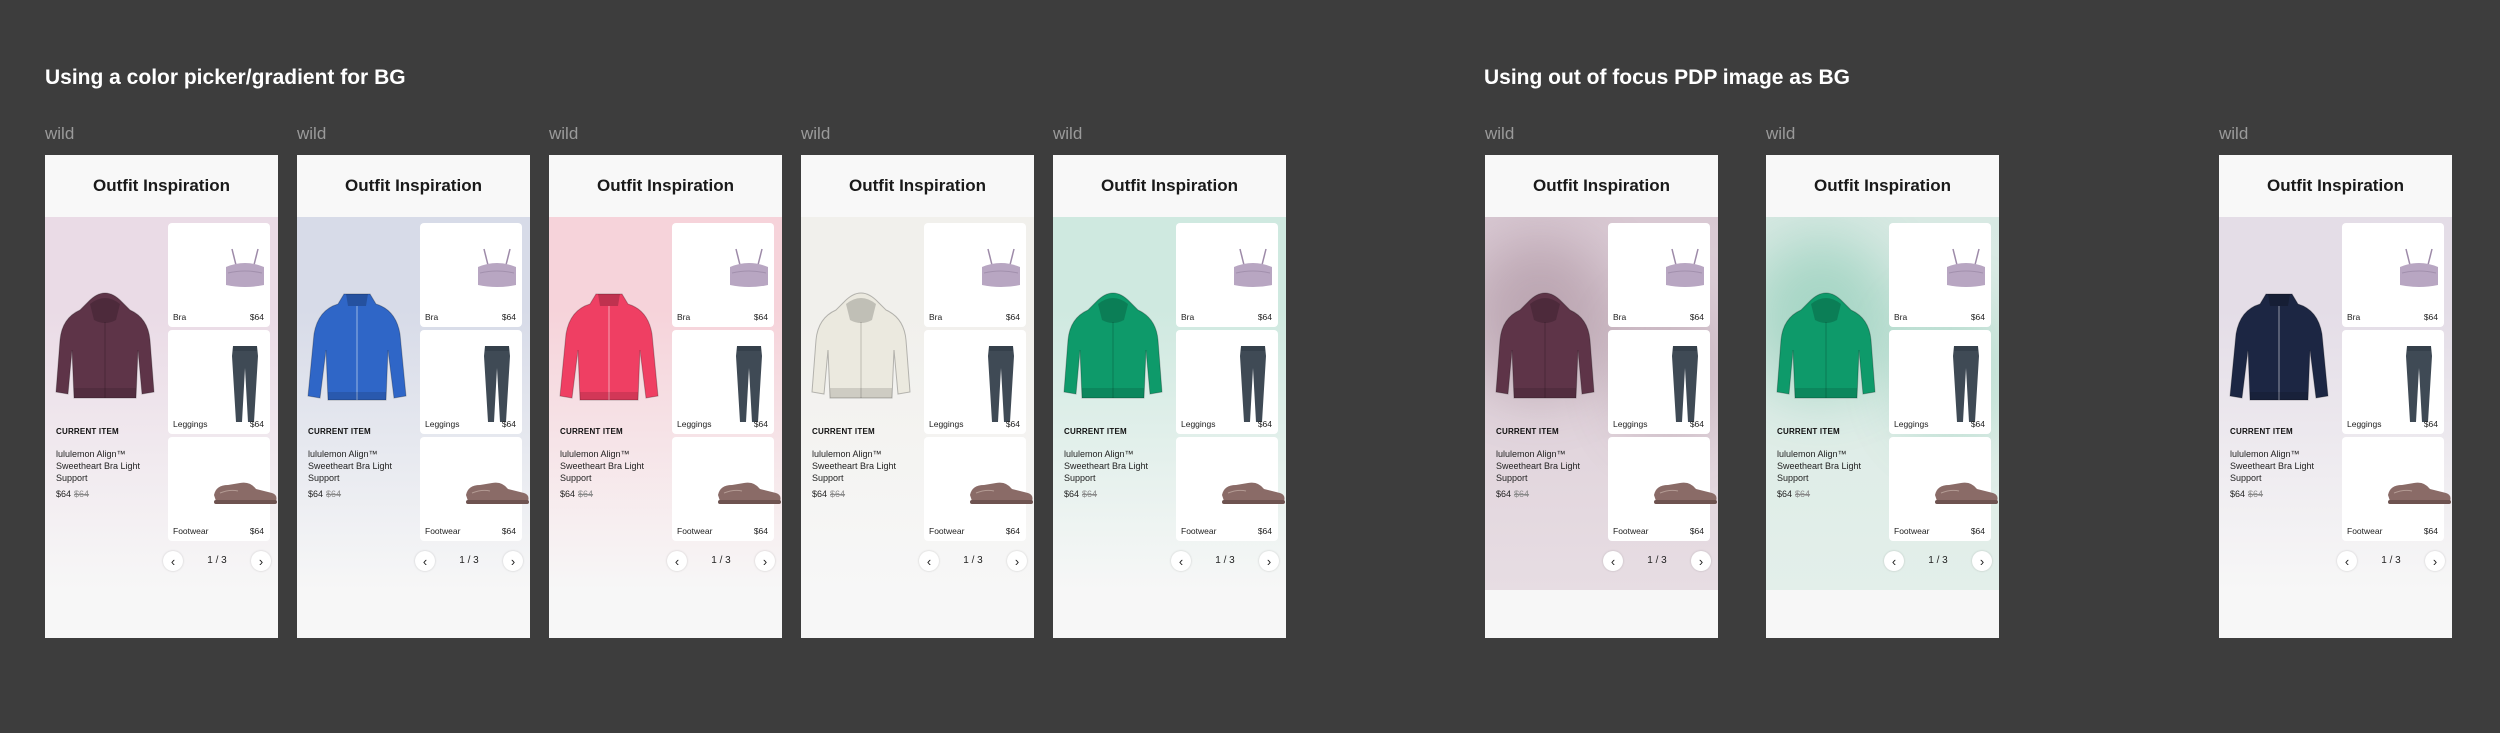 The height and width of the screenshot is (733, 2500). I want to click on section-title-gradient: Using a color picker/gradient for BG, so click(225, 77).